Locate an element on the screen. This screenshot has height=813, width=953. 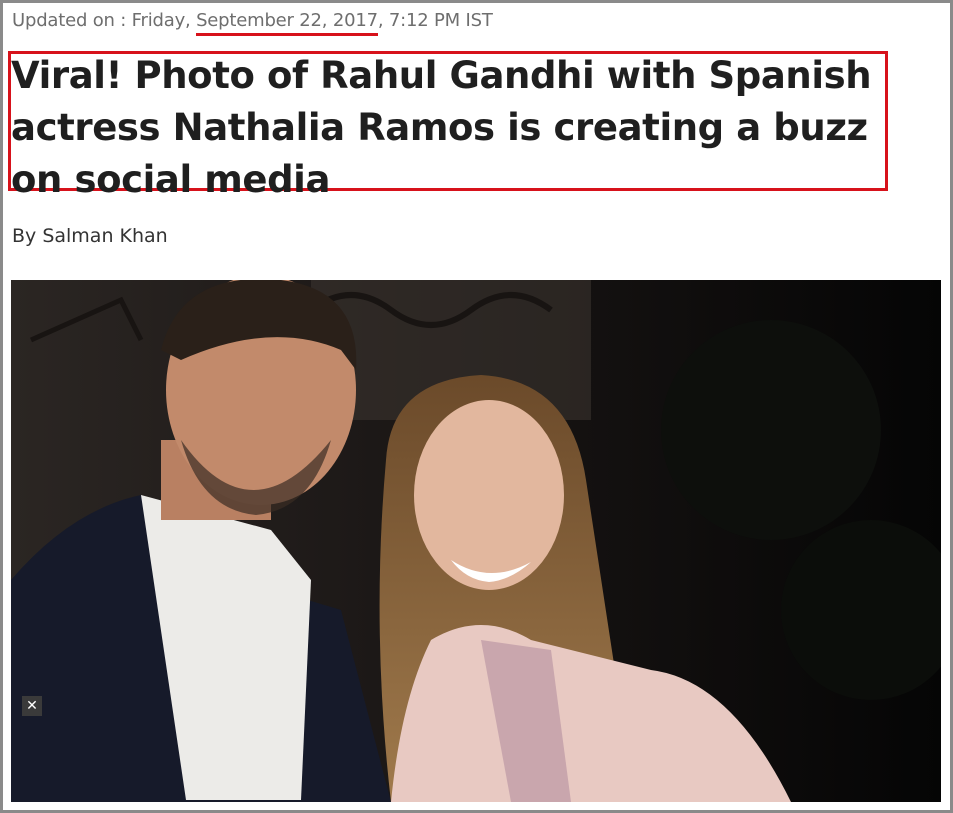
updated-date: September 22, 2017 is located at coordinates (287, 20).